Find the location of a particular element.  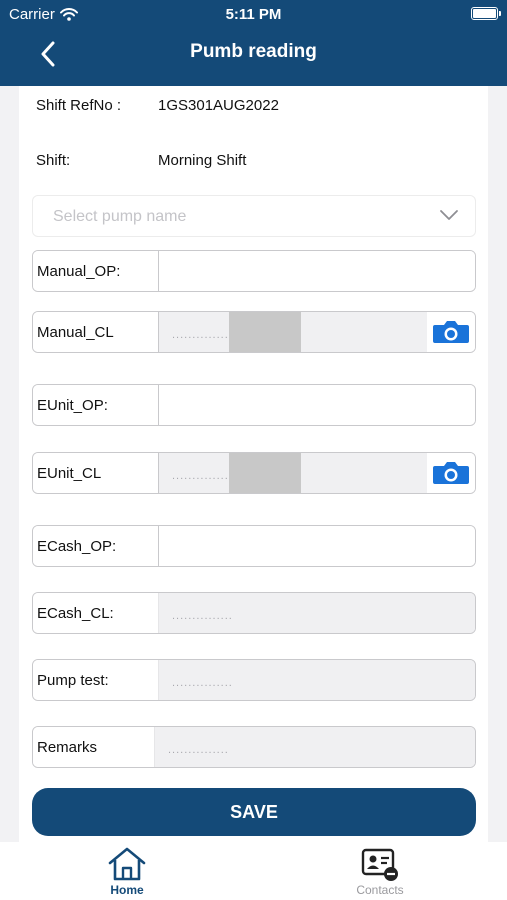

eunit-cl-photo-preview is located at coordinates (265, 473).